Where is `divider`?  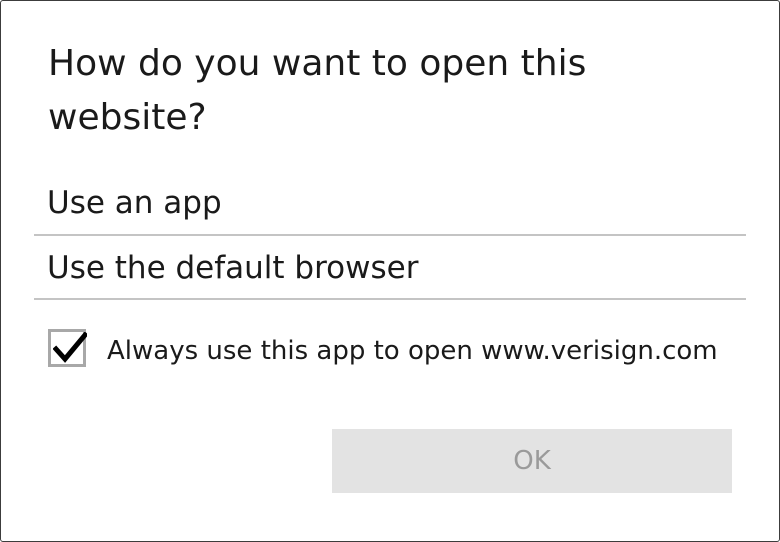
divider is located at coordinates (390, 299).